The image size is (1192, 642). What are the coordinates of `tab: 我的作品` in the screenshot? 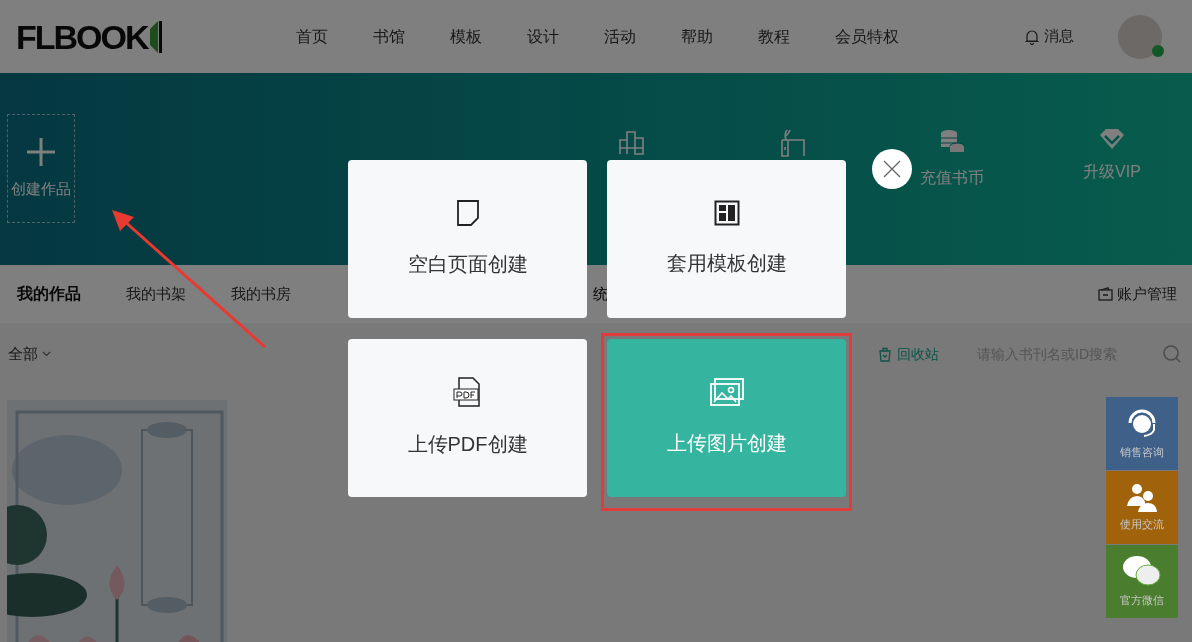 It's located at (49, 294).